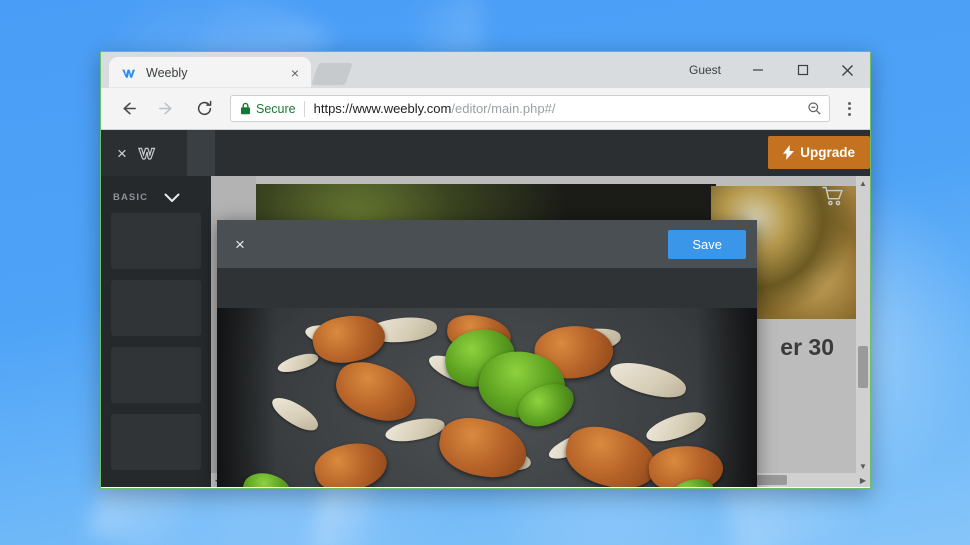  I want to click on url-text: https://www.weebly.com/editor/main.php#/, so click(558, 108).